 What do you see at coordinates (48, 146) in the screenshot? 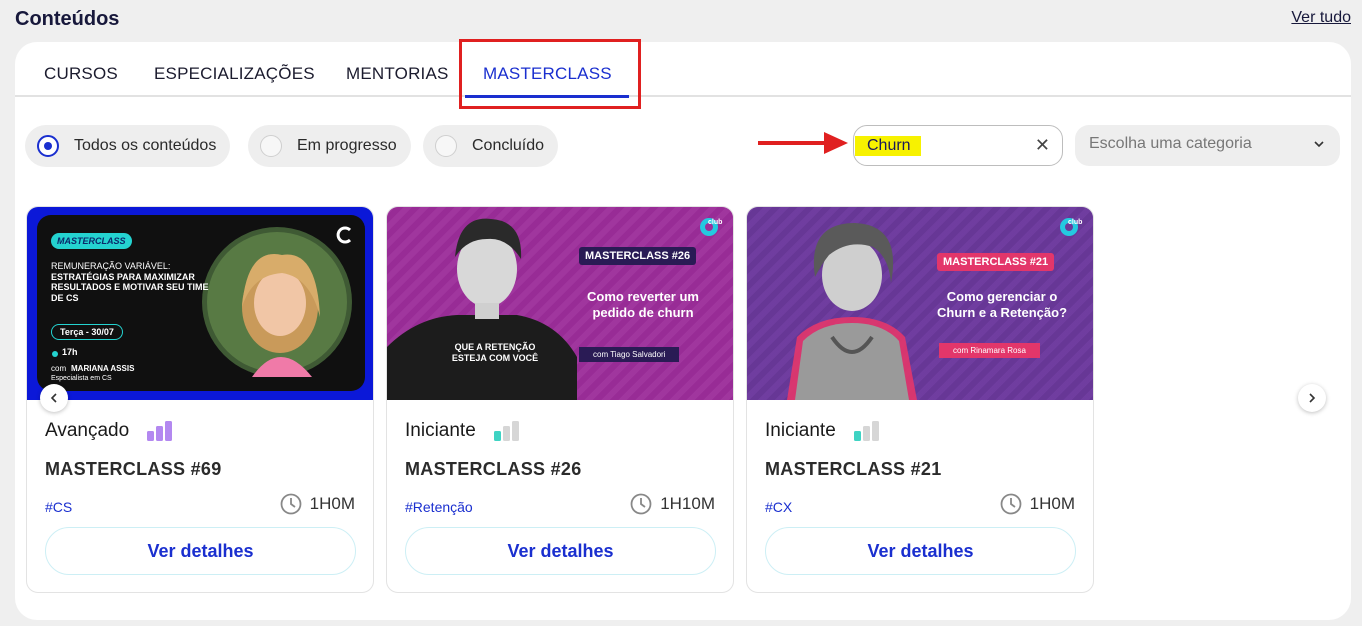
I see `radio-checked-icon` at bounding box center [48, 146].